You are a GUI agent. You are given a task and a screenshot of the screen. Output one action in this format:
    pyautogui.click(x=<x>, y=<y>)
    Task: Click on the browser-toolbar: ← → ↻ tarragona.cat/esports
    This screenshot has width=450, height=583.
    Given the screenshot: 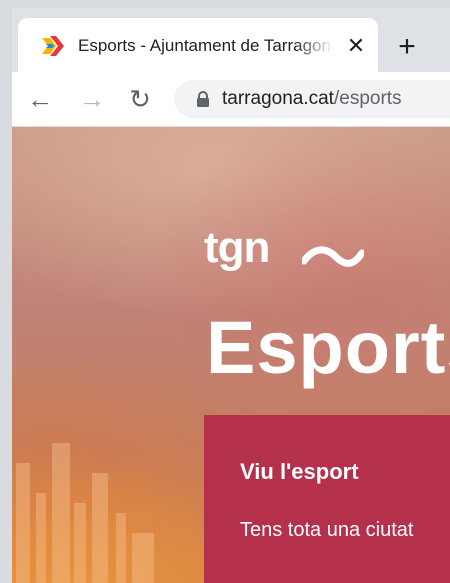 What is the action you would take?
    pyautogui.click(x=231, y=99)
    